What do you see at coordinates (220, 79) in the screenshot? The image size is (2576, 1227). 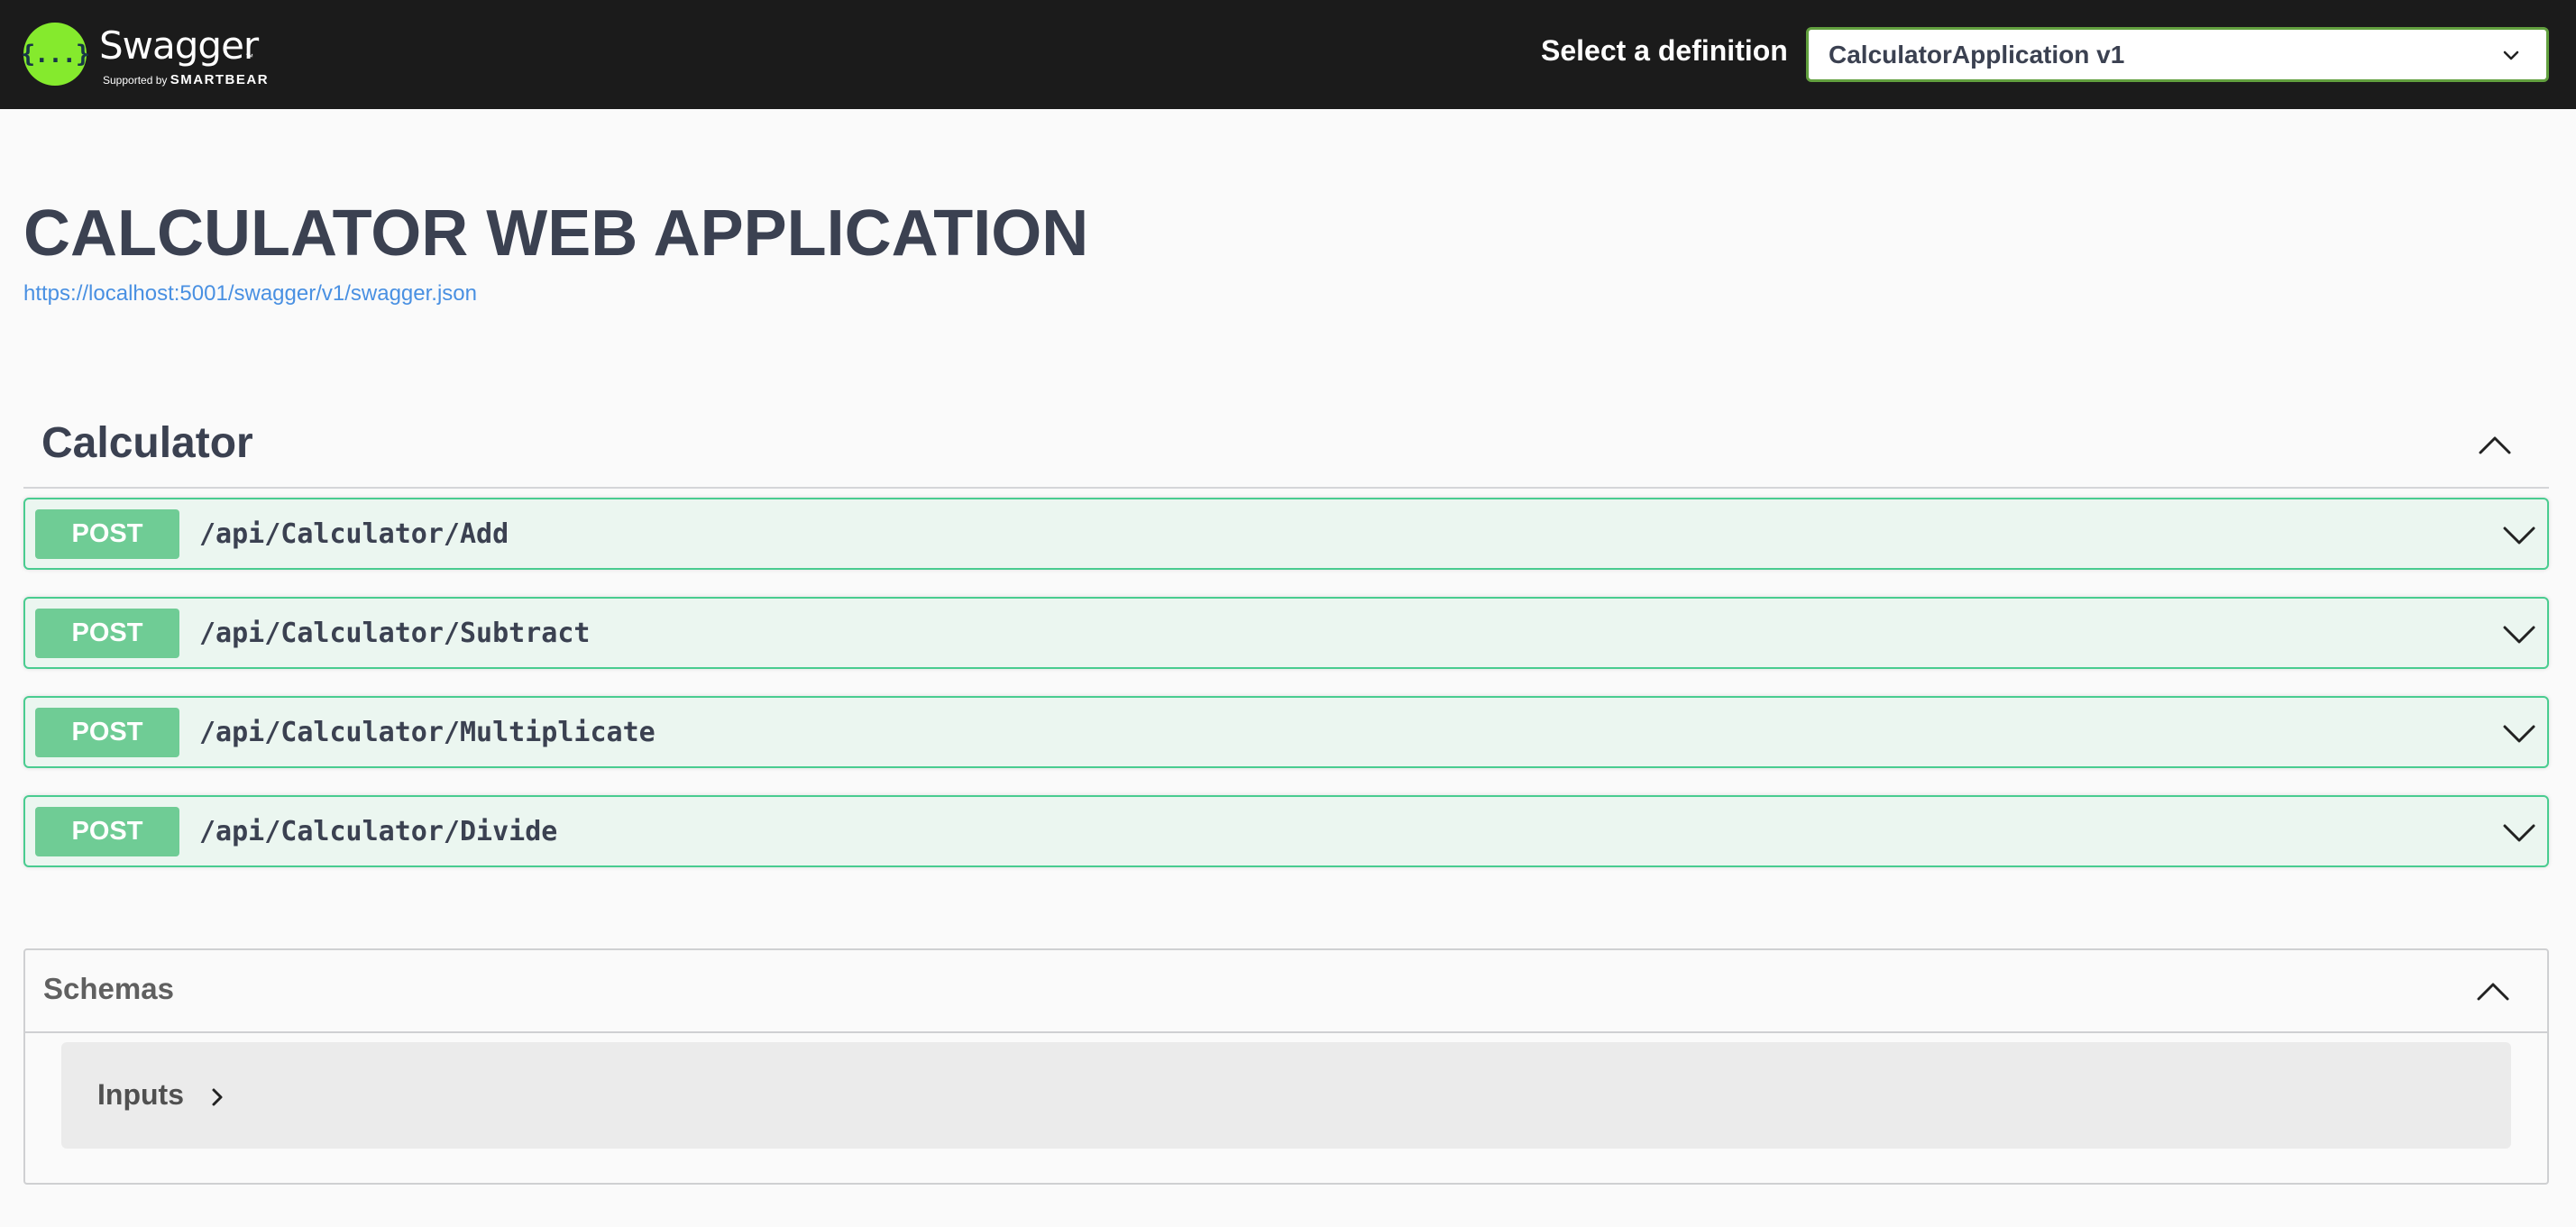 I see `logo-sub-brand: SMARTBEAR` at bounding box center [220, 79].